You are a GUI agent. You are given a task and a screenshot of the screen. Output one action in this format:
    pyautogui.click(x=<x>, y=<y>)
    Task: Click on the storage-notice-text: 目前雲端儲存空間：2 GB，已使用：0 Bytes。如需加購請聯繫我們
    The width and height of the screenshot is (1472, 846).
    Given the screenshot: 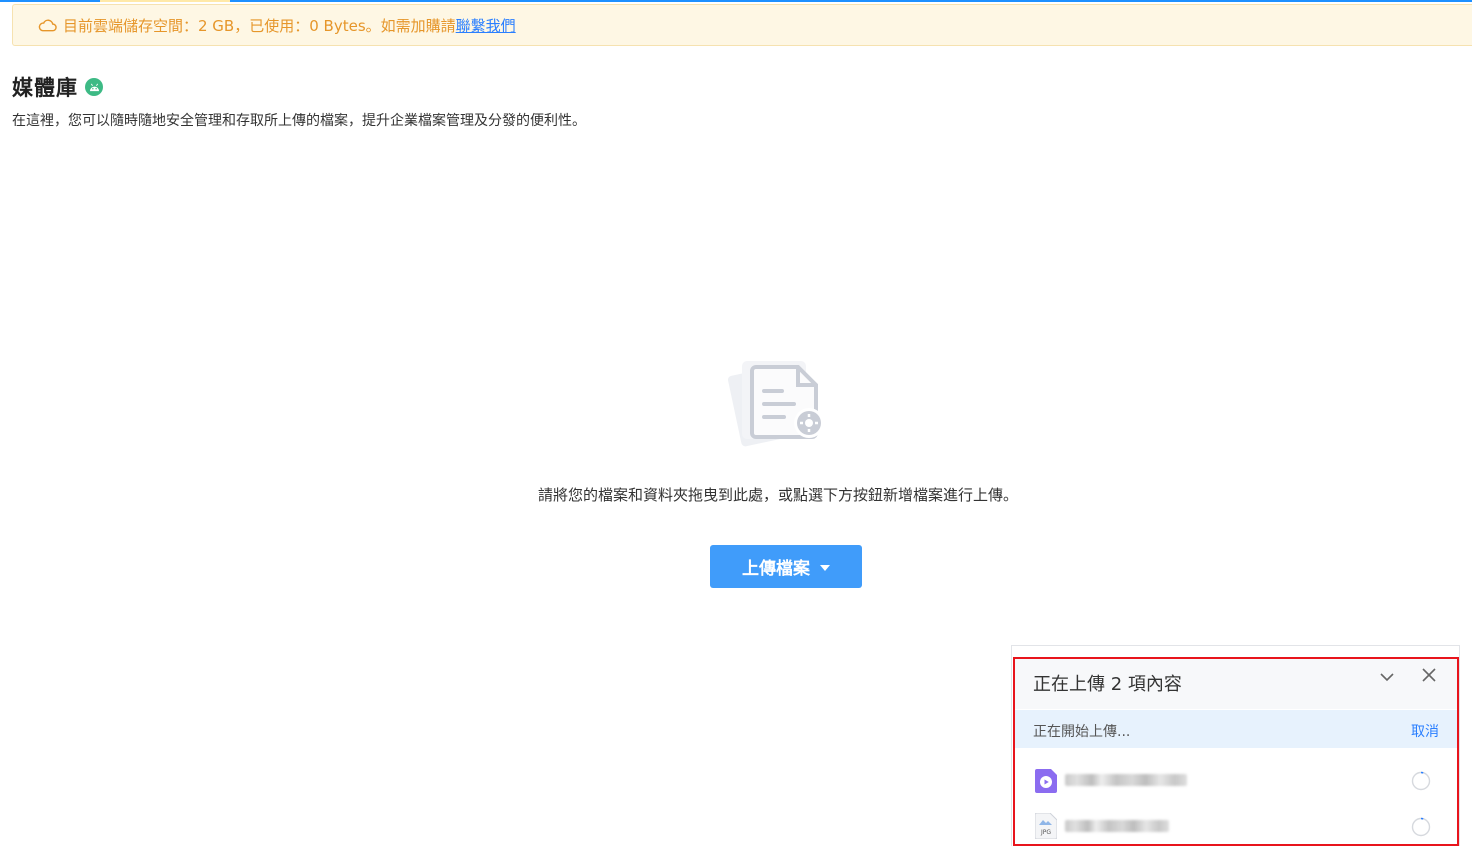 What is the action you would take?
    pyautogui.click(x=289, y=25)
    